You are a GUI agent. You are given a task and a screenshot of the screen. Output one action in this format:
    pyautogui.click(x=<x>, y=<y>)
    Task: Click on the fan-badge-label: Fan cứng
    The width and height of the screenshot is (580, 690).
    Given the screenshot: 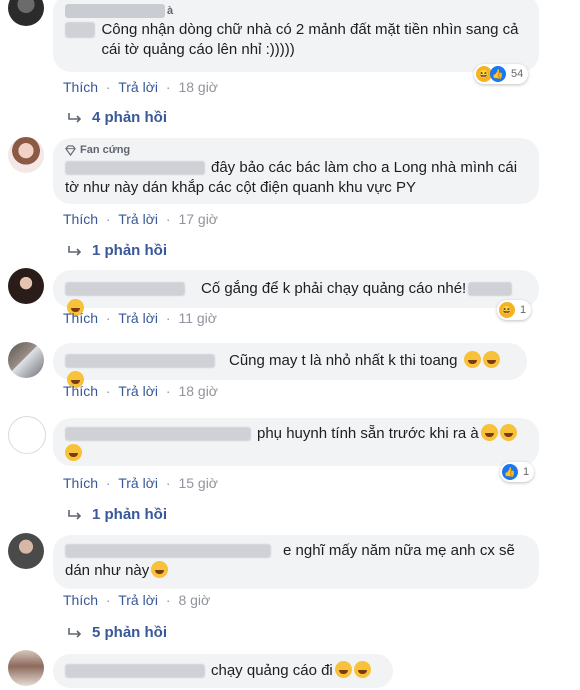 What is the action you would take?
    pyautogui.click(x=105, y=150)
    